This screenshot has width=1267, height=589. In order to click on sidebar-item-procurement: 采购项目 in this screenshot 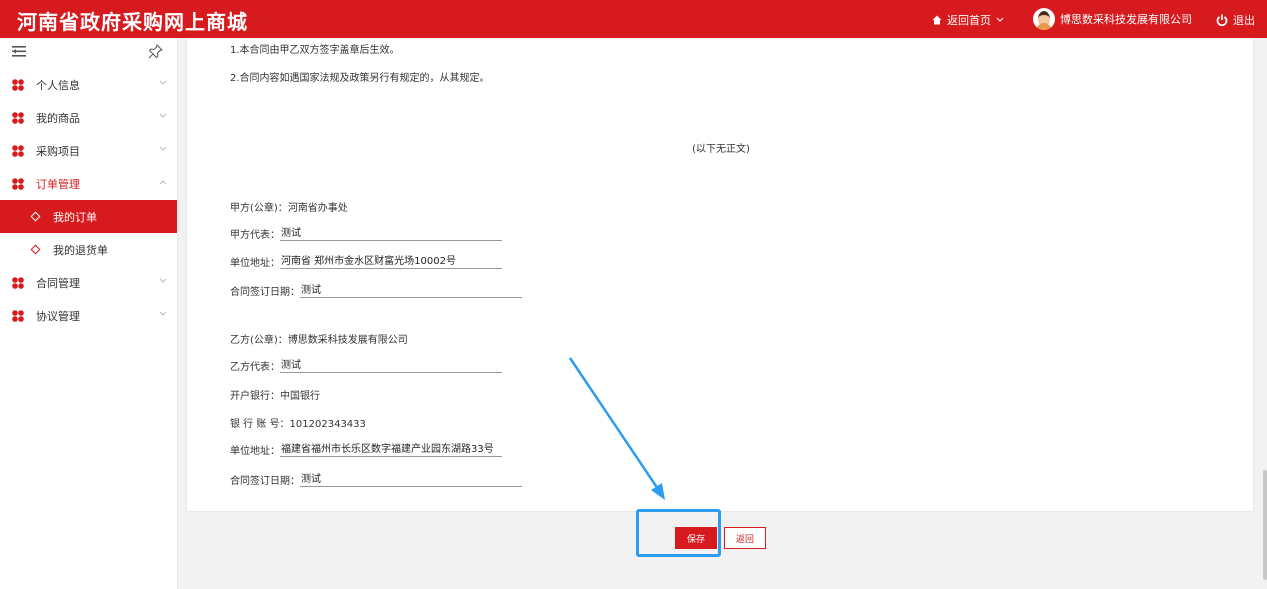, I will do `click(88, 150)`.